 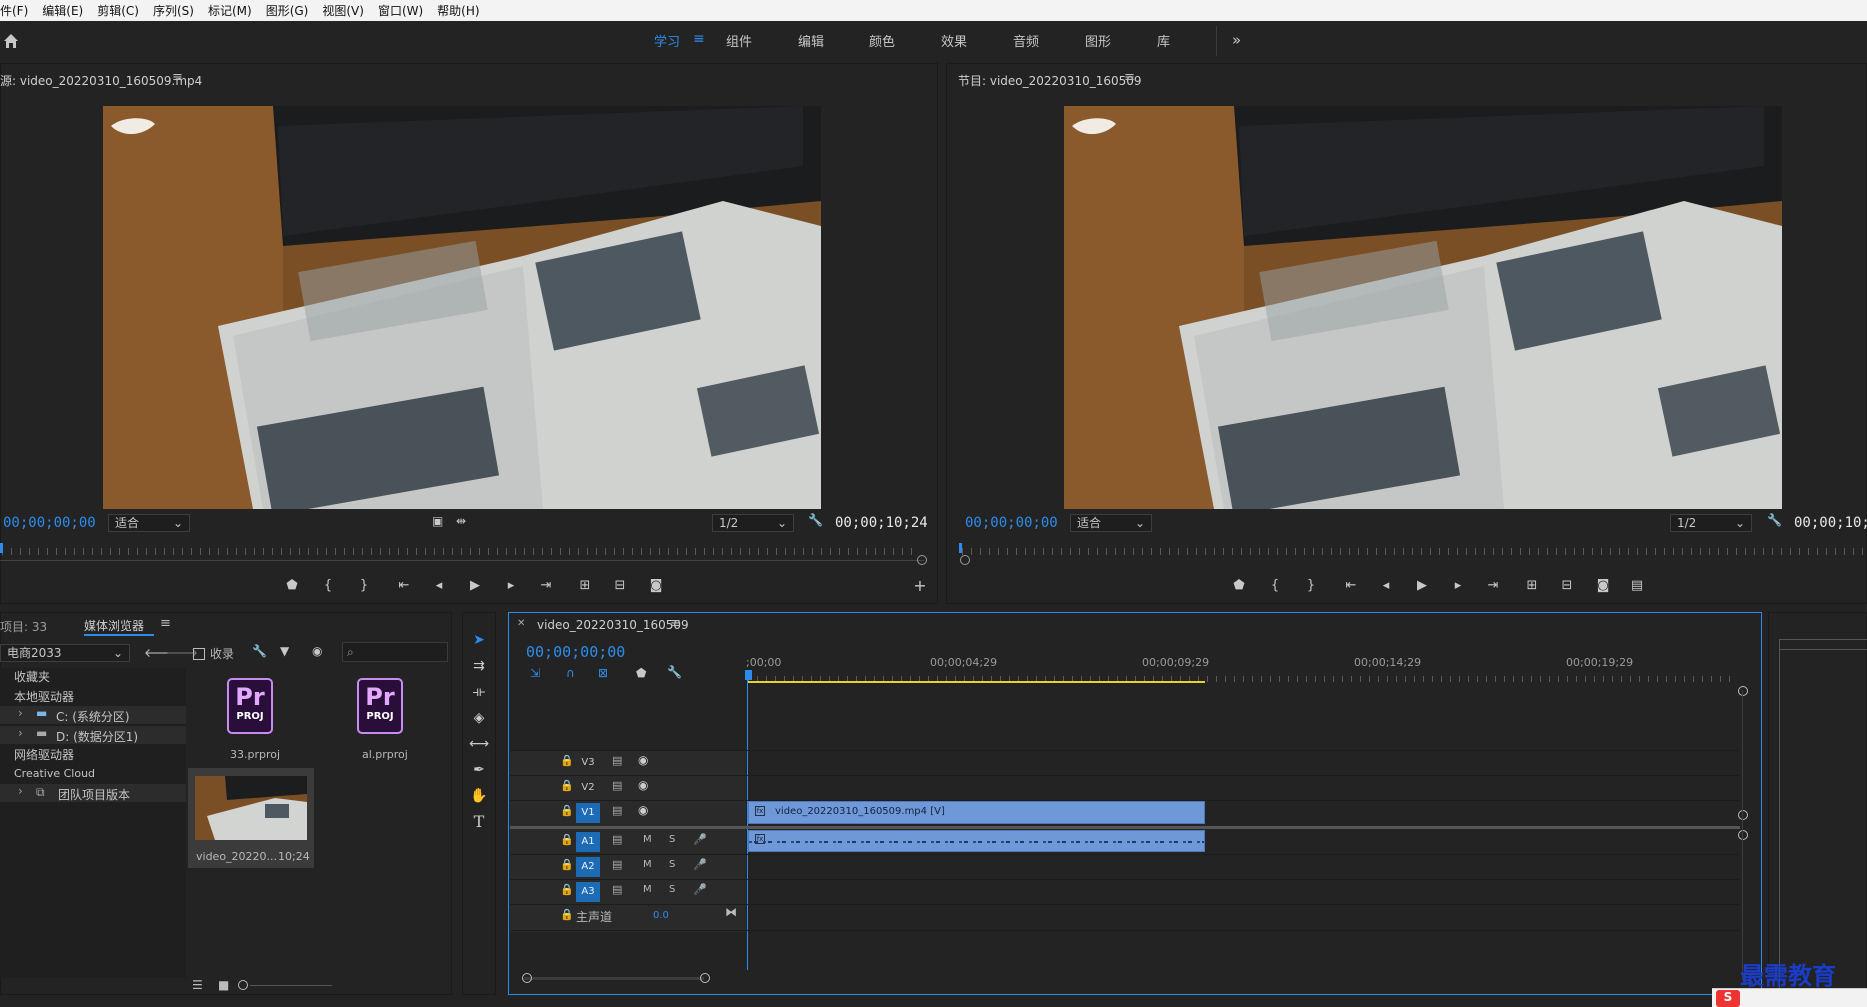 What do you see at coordinates (521, 623) in the screenshot?
I see `close-icon: ✕` at bounding box center [521, 623].